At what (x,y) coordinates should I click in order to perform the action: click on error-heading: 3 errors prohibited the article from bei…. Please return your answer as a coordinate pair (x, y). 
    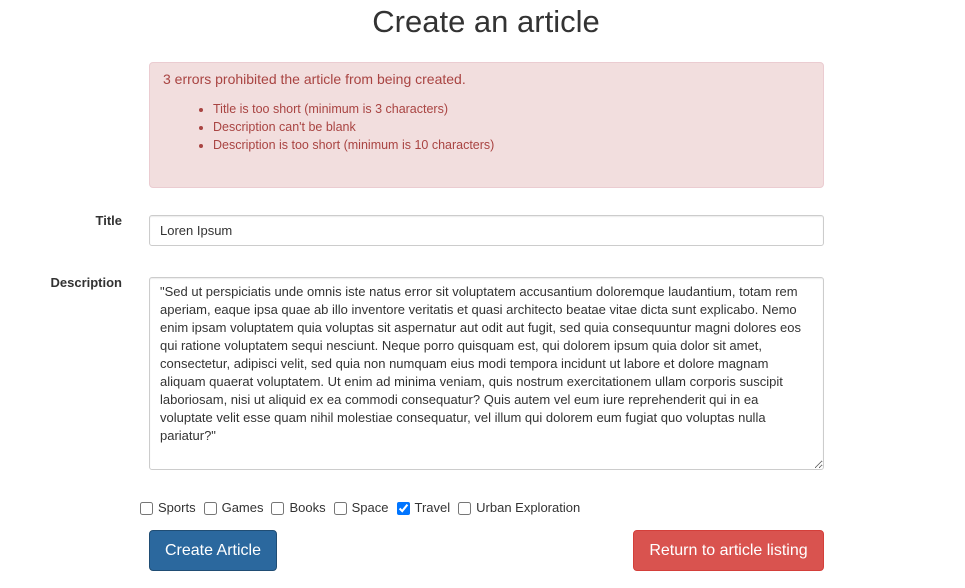
    Looking at the image, I should click on (314, 79).